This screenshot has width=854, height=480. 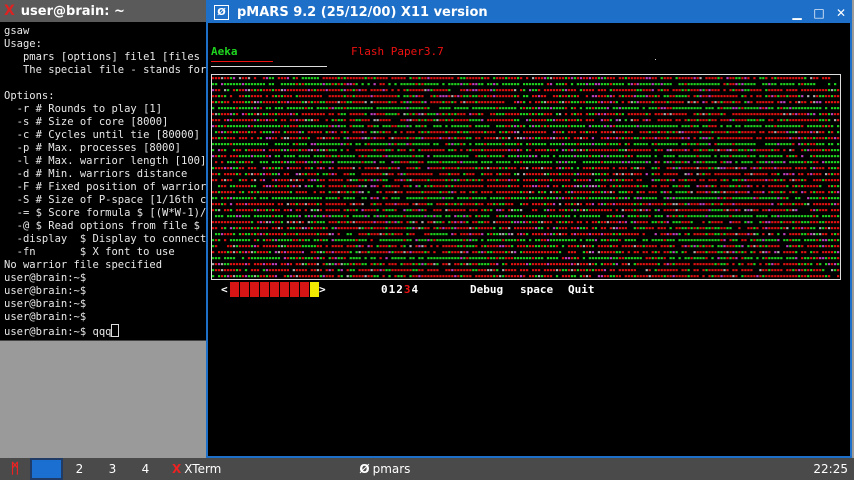 What do you see at coordinates (23, 44) in the screenshot?
I see `terminal-line: Usage:` at bounding box center [23, 44].